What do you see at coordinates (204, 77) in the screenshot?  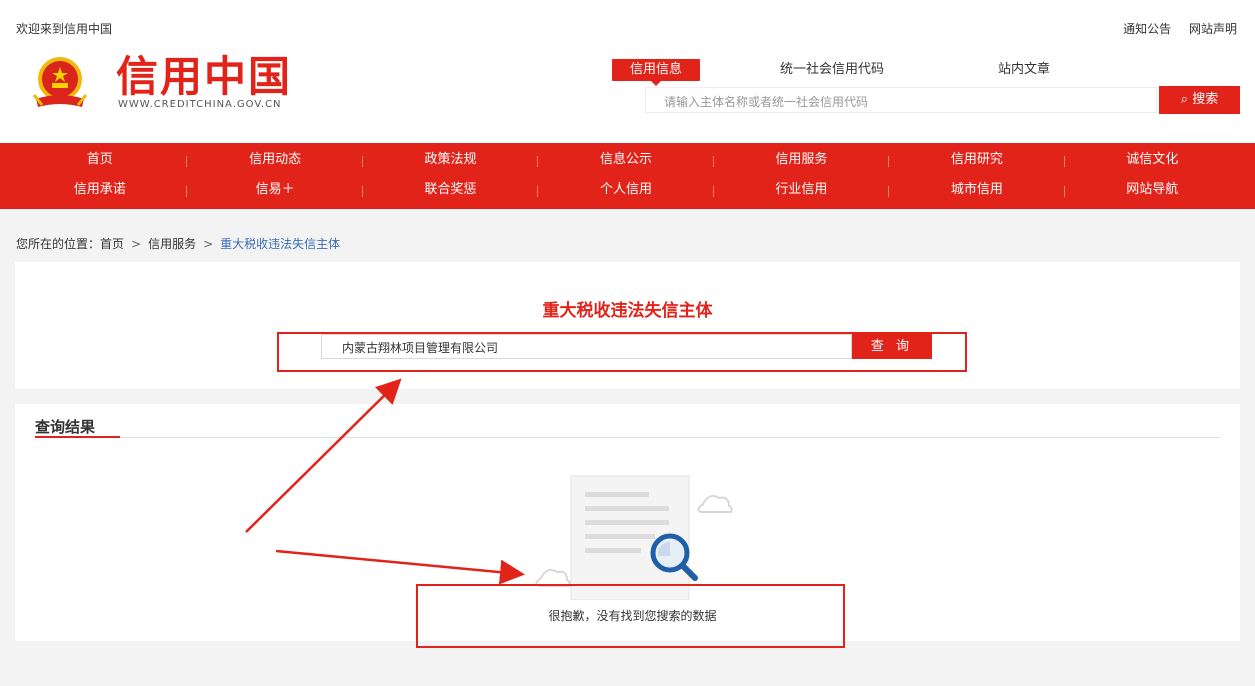 I see `brand-title: 信用中国` at bounding box center [204, 77].